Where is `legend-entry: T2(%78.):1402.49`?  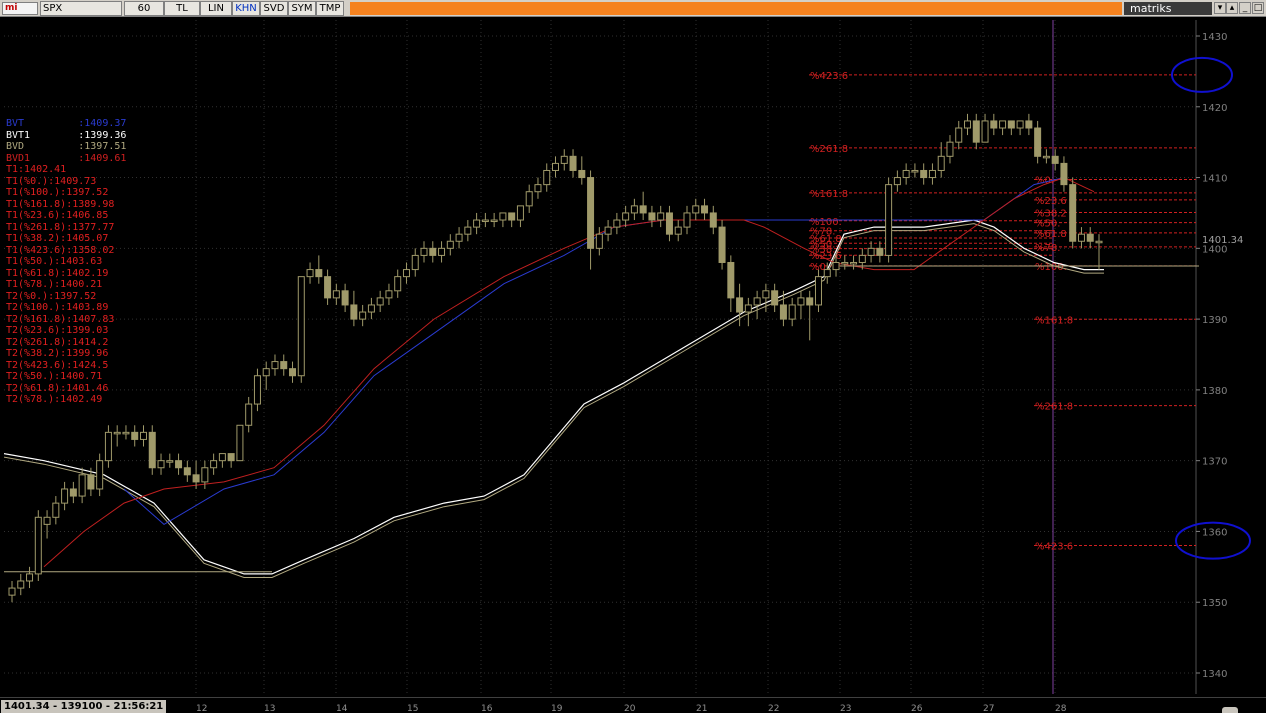 legend-entry: T2(%78.):1402.49 is located at coordinates (54, 399).